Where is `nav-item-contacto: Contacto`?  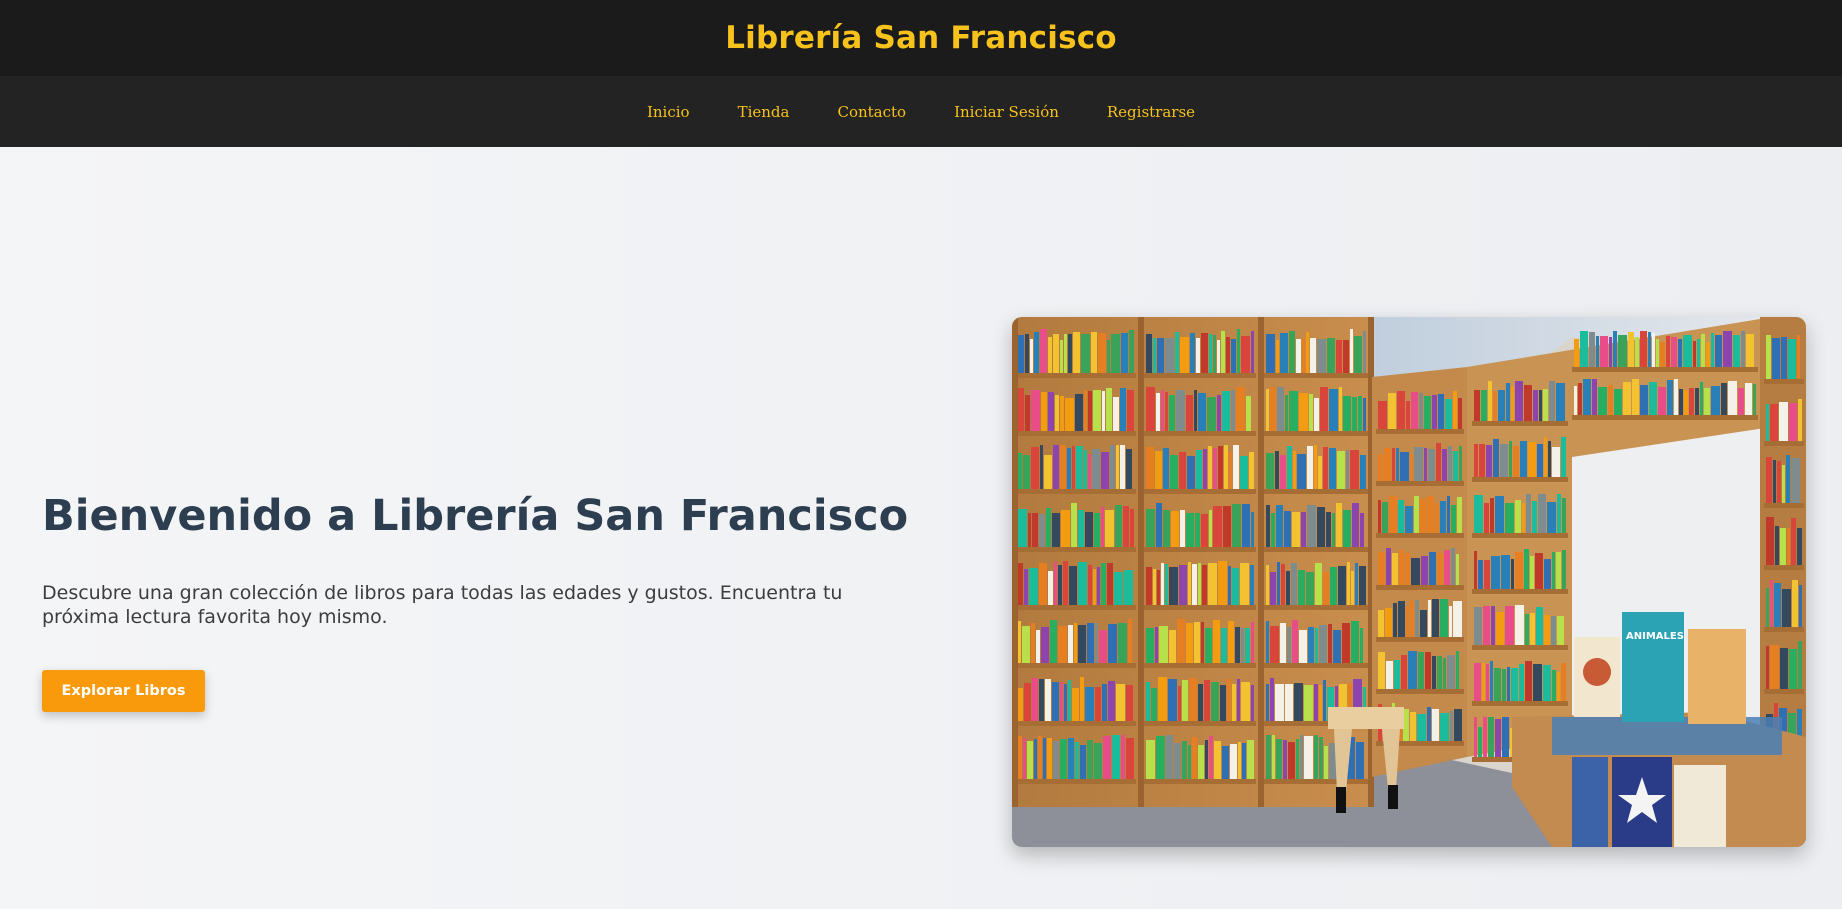
nav-item-contacto: Contacto is located at coordinates (871, 112).